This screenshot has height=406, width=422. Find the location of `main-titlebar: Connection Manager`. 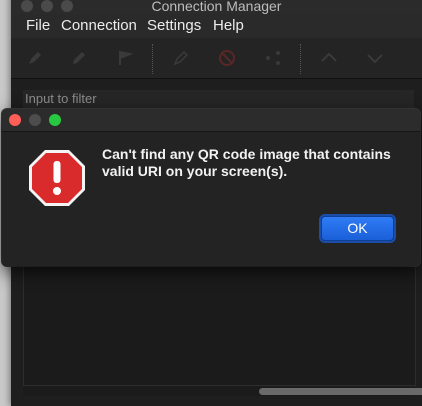

main-titlebar: Connection Manager is located at coordinates (216, 7).